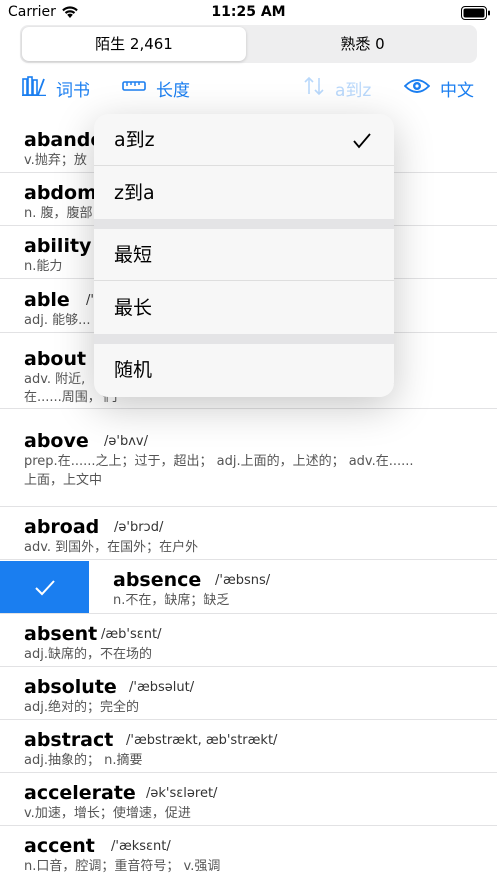  I want to click on word-row: accent /'æksɛnt/ n.口音，腔调；重音符号； v.强调, so click(248, 855).